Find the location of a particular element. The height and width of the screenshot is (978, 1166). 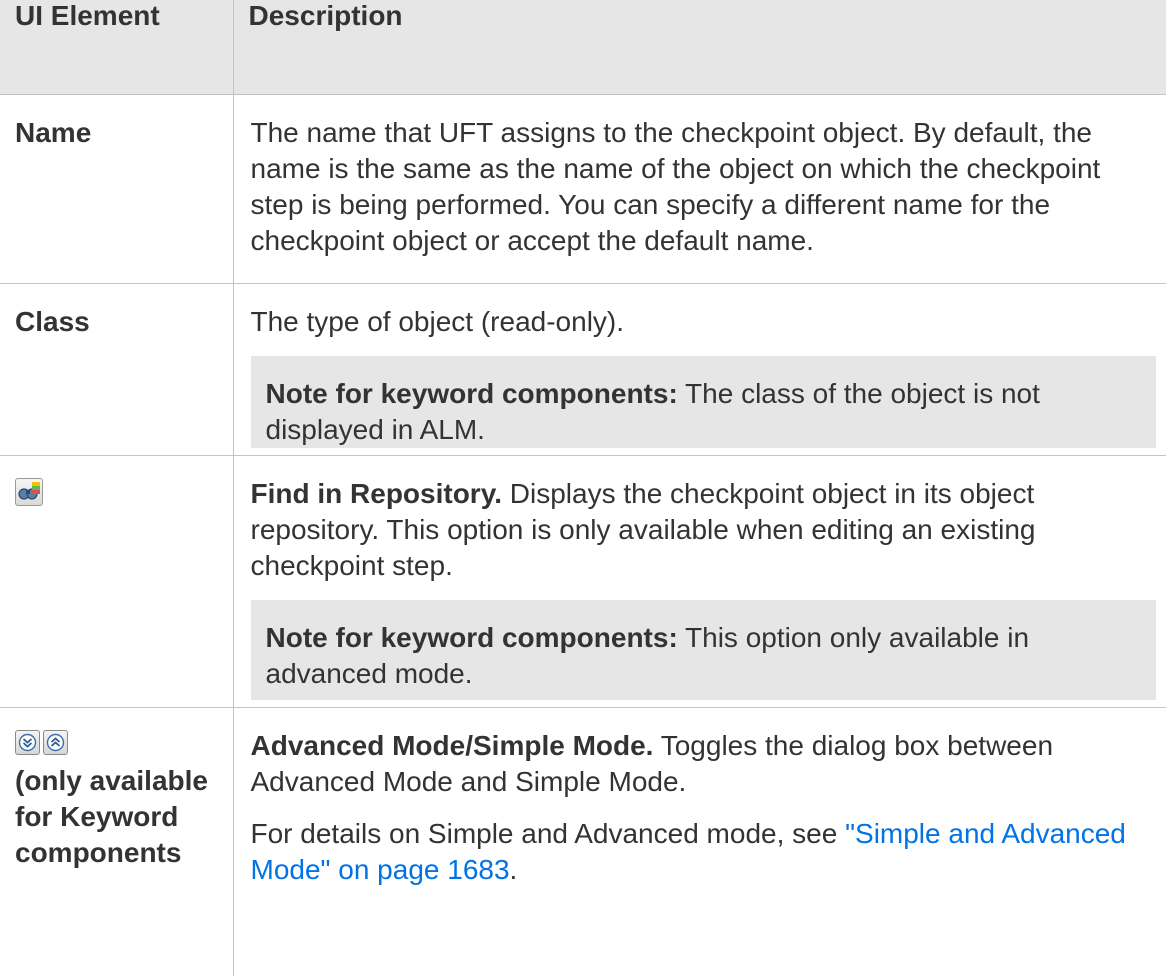

header-row: UI Element Description is located at coordinates (583, 47).